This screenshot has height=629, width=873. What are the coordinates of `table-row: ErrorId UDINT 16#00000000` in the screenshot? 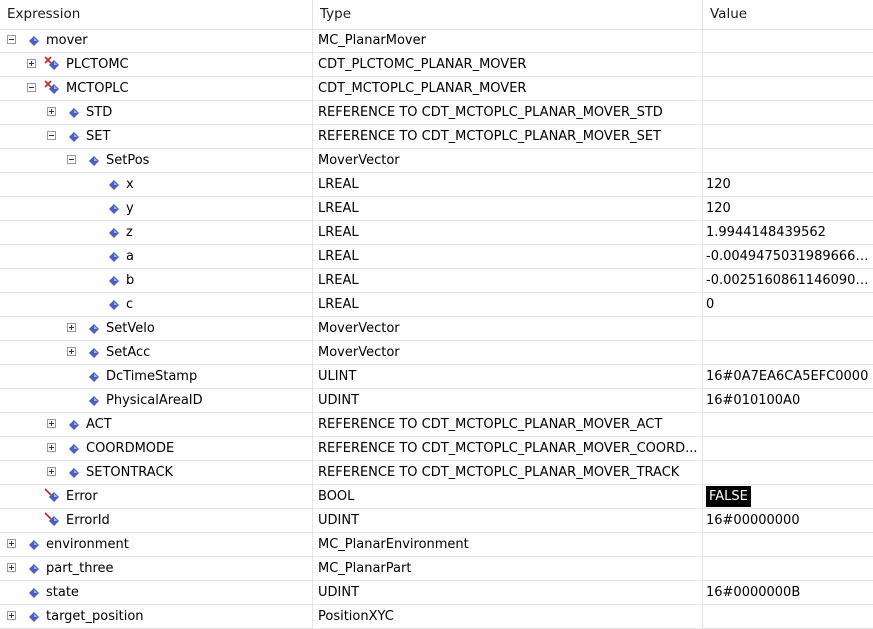 It's located at (436, 521).